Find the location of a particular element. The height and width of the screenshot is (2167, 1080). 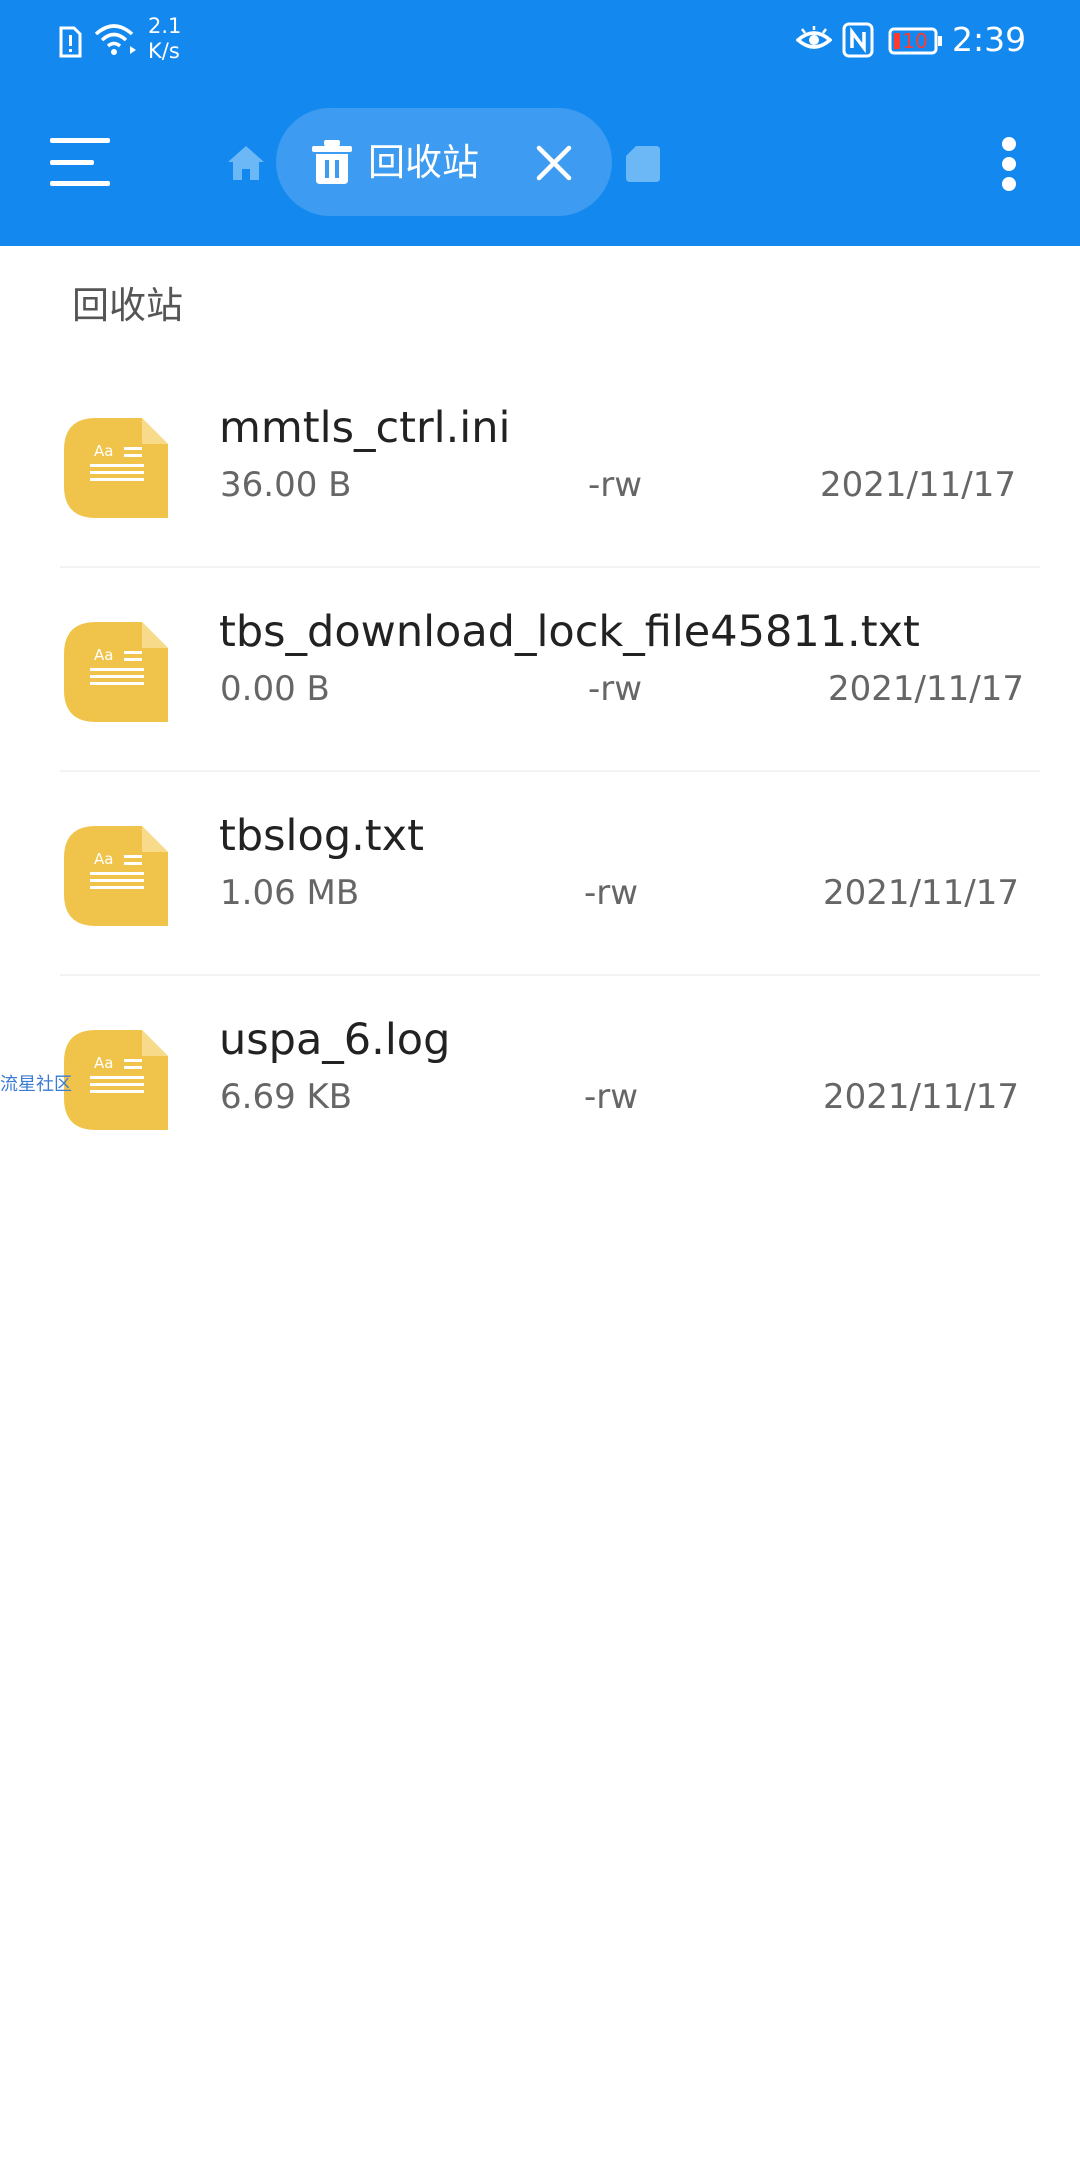

home-icon is located at coordinates (246, 163).